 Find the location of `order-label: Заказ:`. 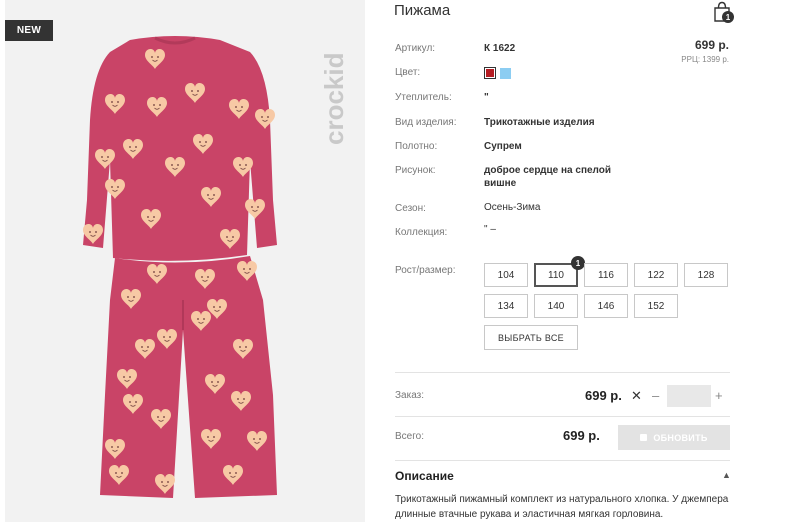

order-label: Заказ: is located at coordinates (410, 395).